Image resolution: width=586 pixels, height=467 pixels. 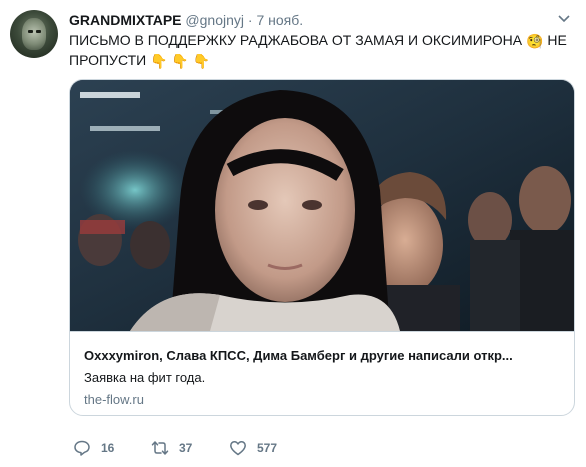 What do you see at coordinates (108, 448) in the screenshot?
I see `reply-count: 16` at bounding box center [108, 448].